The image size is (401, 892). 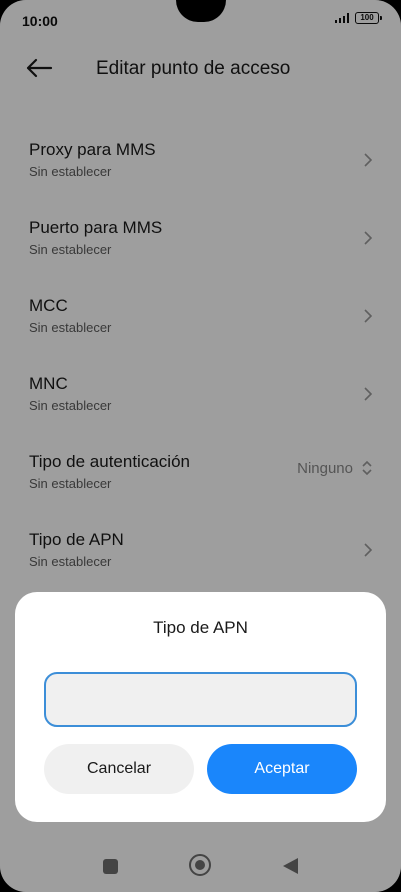 What do you see at coordinates (119, 769) in the screenshot?
I see `cancel-button: Cancelar` at bounding box center [119, 769].